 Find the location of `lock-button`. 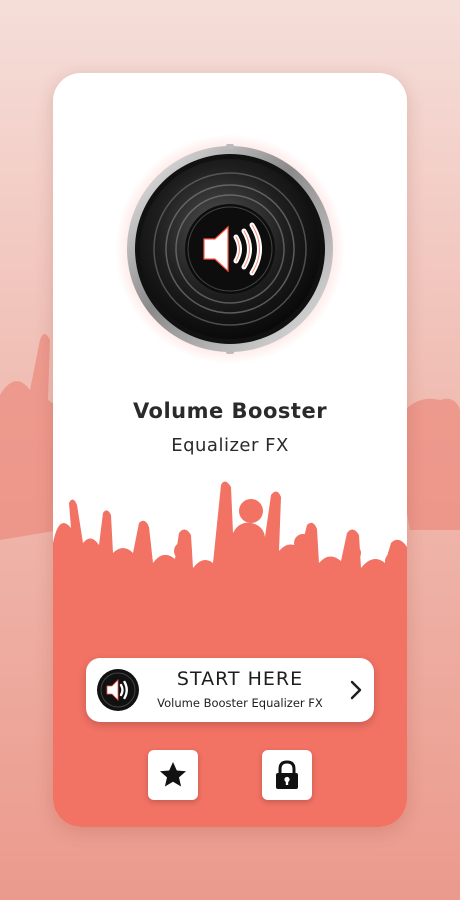

lock-button is located at coordinates (287, 775).